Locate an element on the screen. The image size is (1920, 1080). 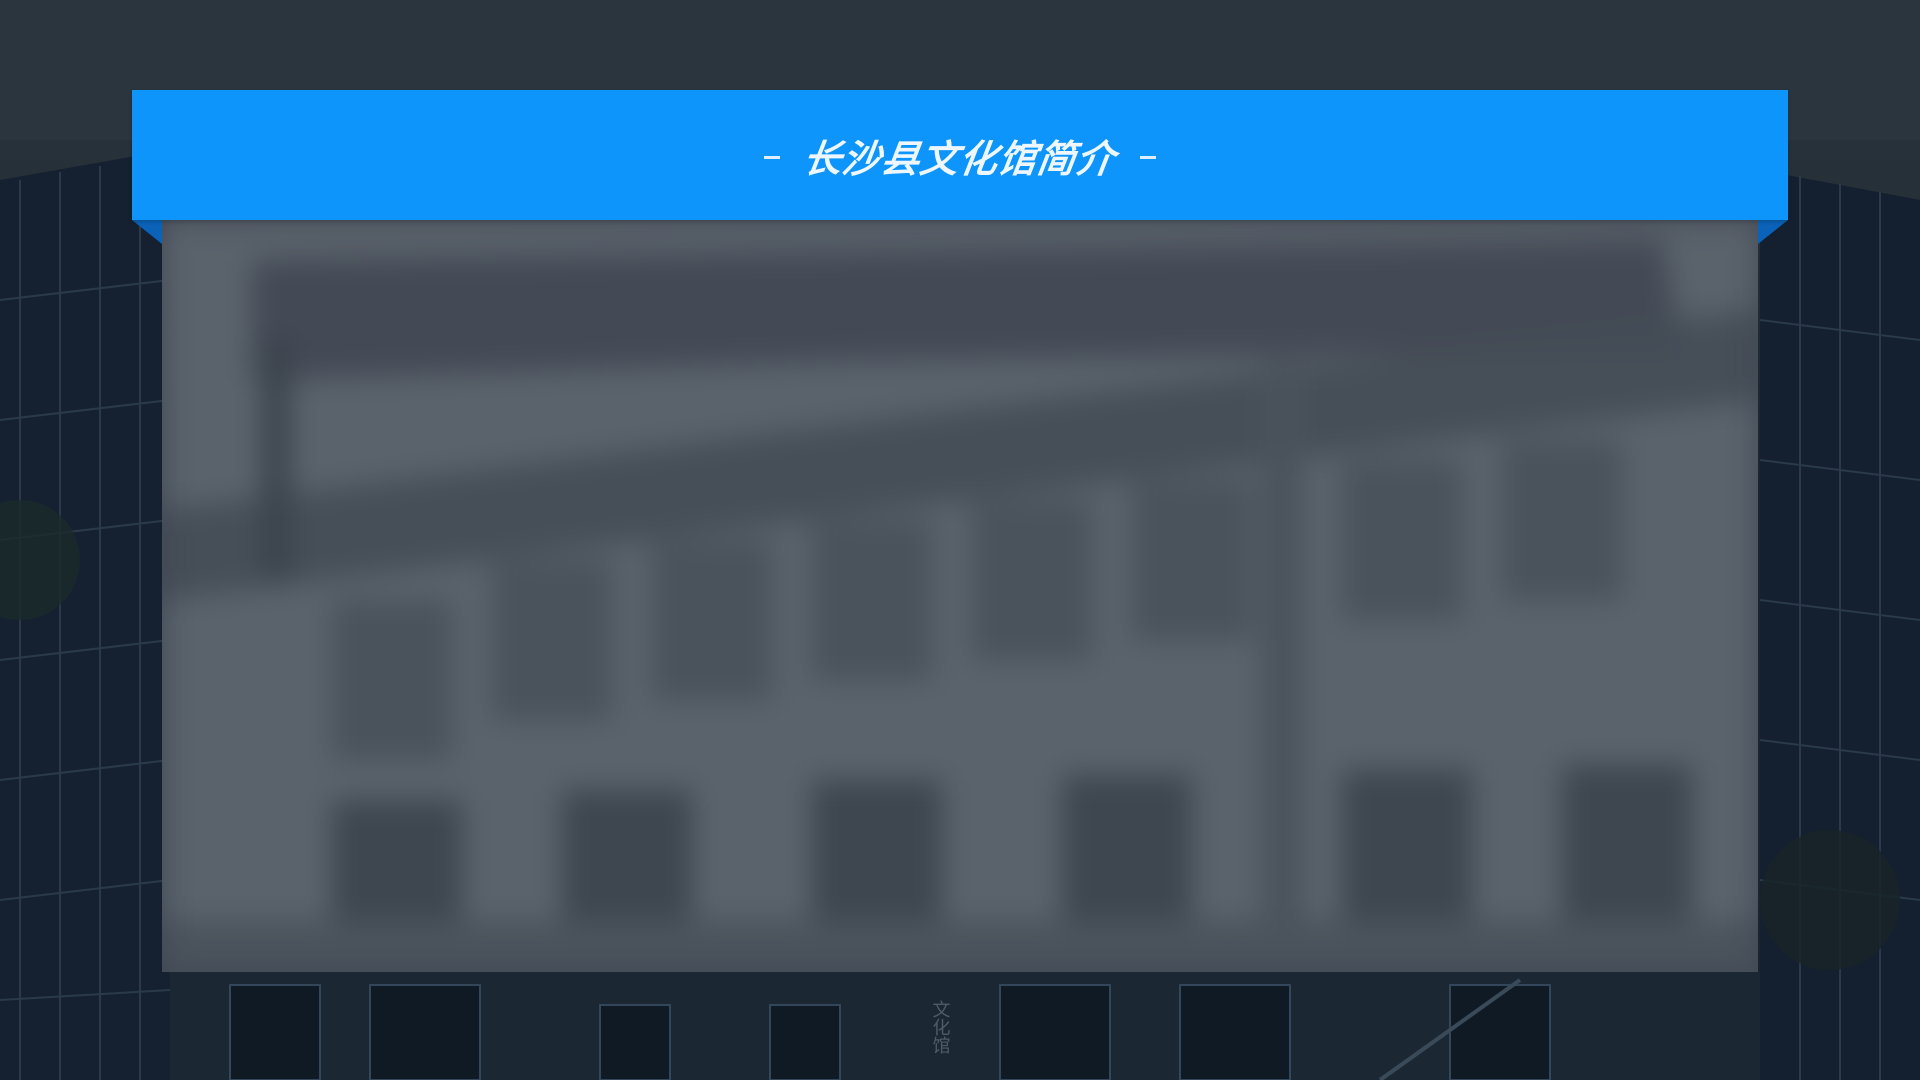
slide-title: 长沙县文化馆简介 is located at coordinates (959, 158).